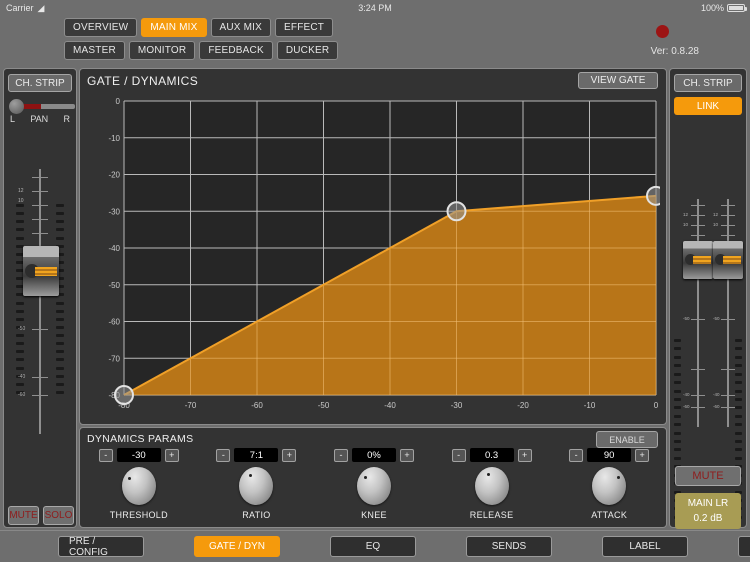  I want to click on master-fader-handle-right, so click(728, 260).